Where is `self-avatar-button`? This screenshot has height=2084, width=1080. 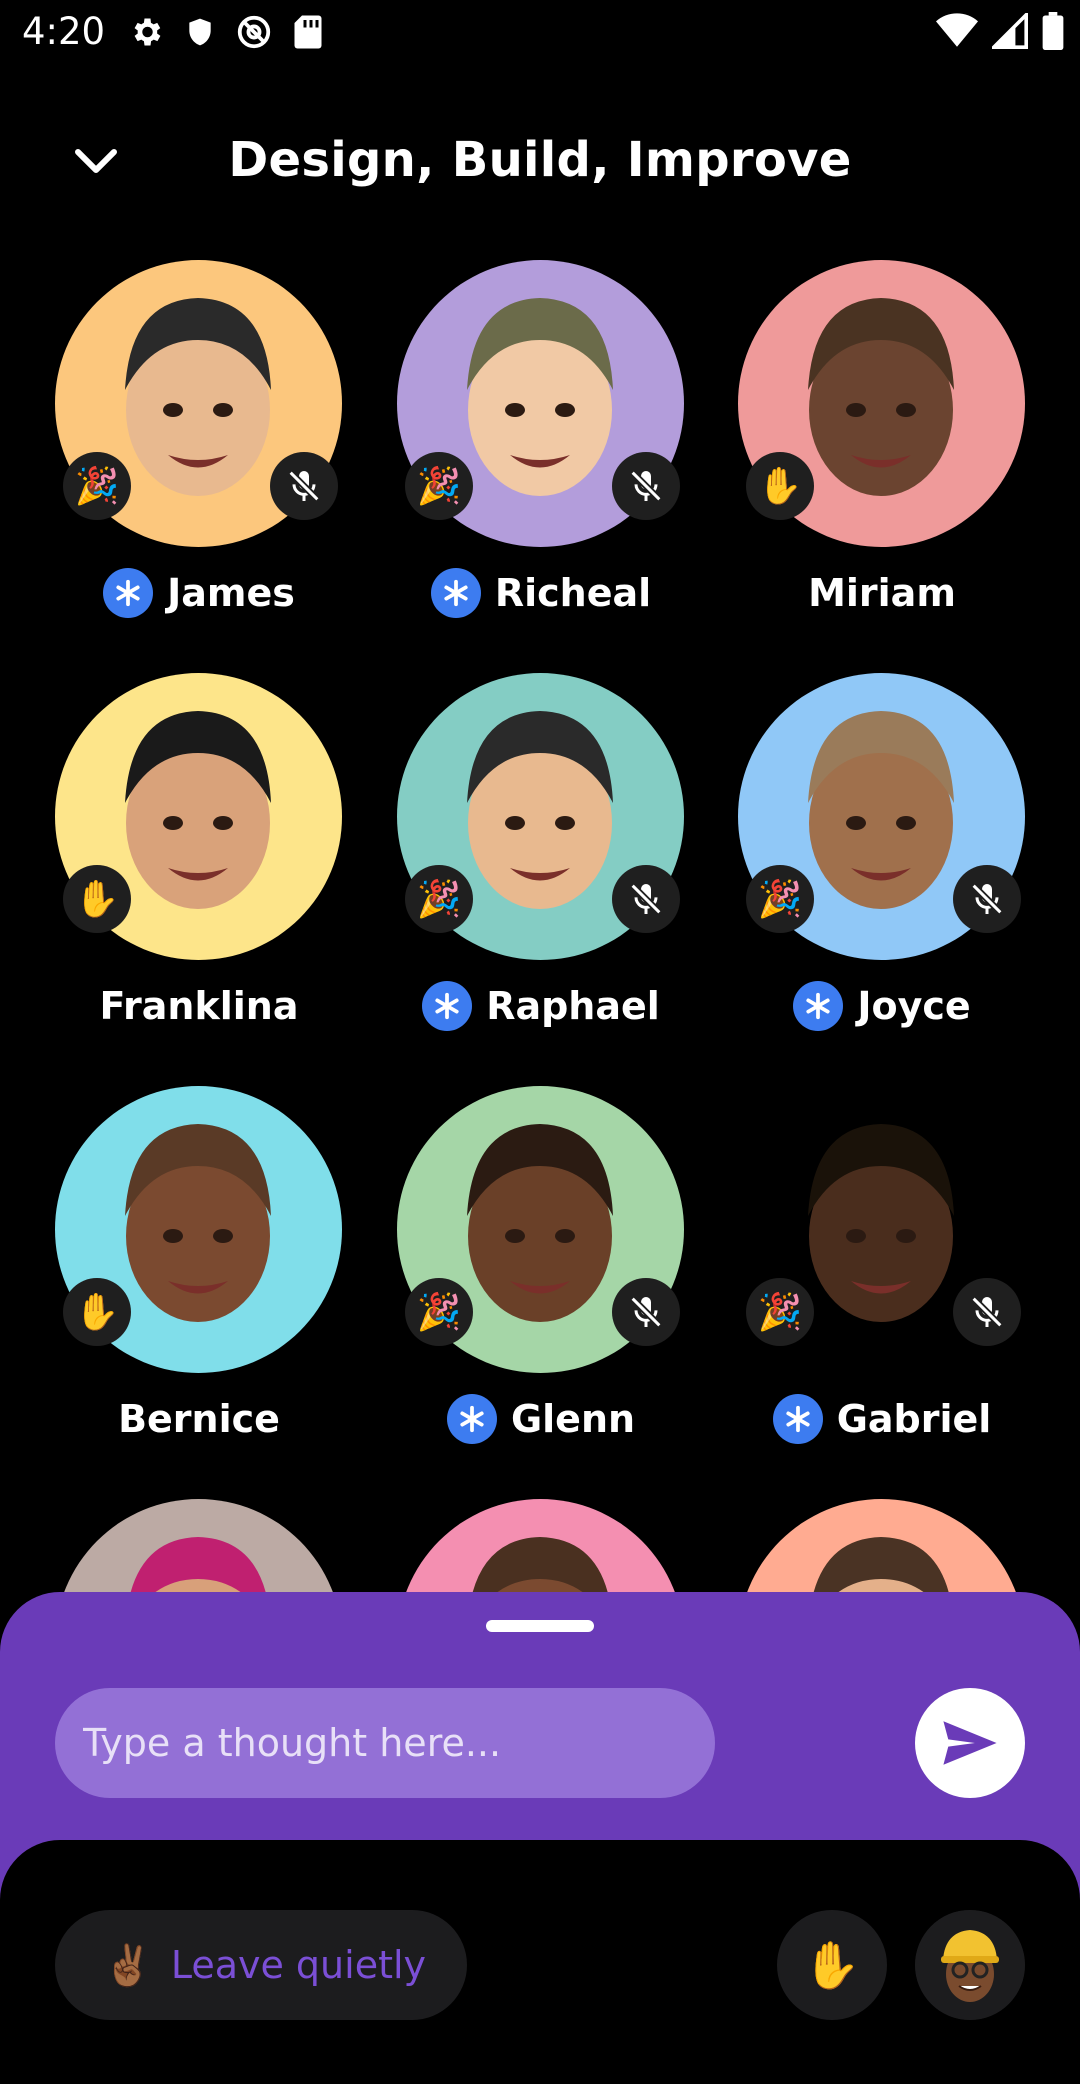 self-avatar-button is located at coordinates (970, 1965).